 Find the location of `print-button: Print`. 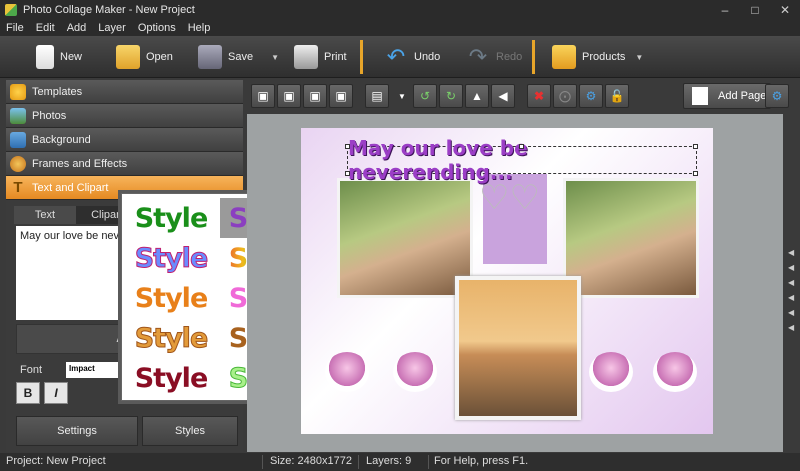

print-button: Print is located at coordinates (320, 57).